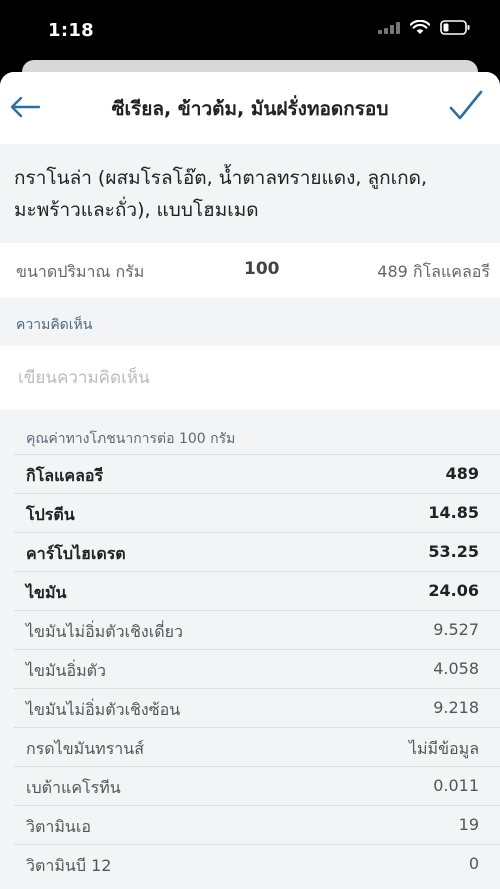 The width and height of the screenshot is (500, 889). What do you see at coordinates (257, 668) in the screenshot?
I see `nutrition-row-saturated-fat: ไขมันอิ่มตัว 4.058` at bounding box center [257, 668].